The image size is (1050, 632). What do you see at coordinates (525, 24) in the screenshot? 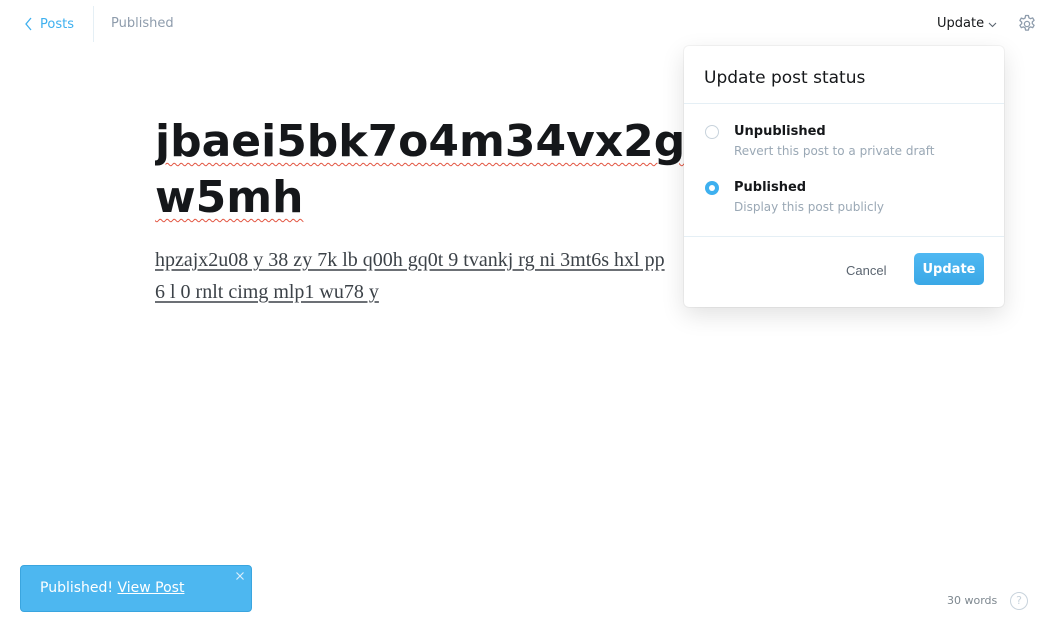
I see `editor-header: Posts Published Update` at bounding box center [525, 24].